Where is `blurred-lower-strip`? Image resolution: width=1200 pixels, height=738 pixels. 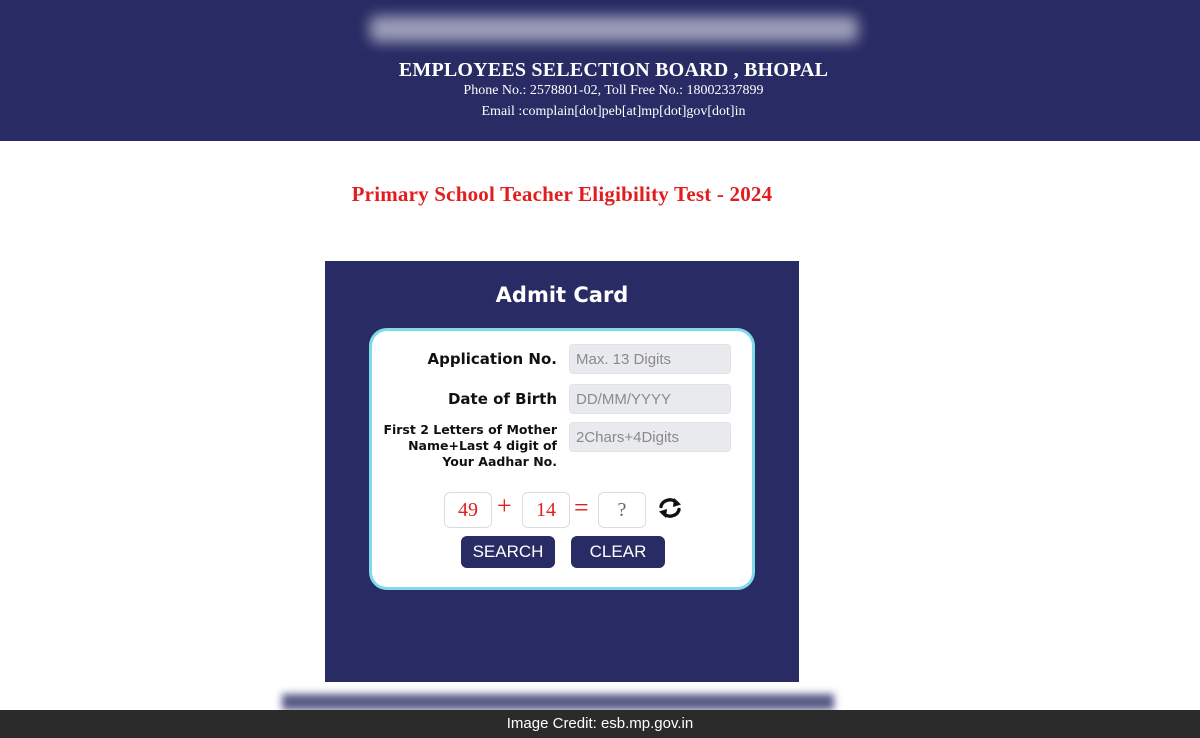
blurred-lower-strip is located at coordinates (558, 702).